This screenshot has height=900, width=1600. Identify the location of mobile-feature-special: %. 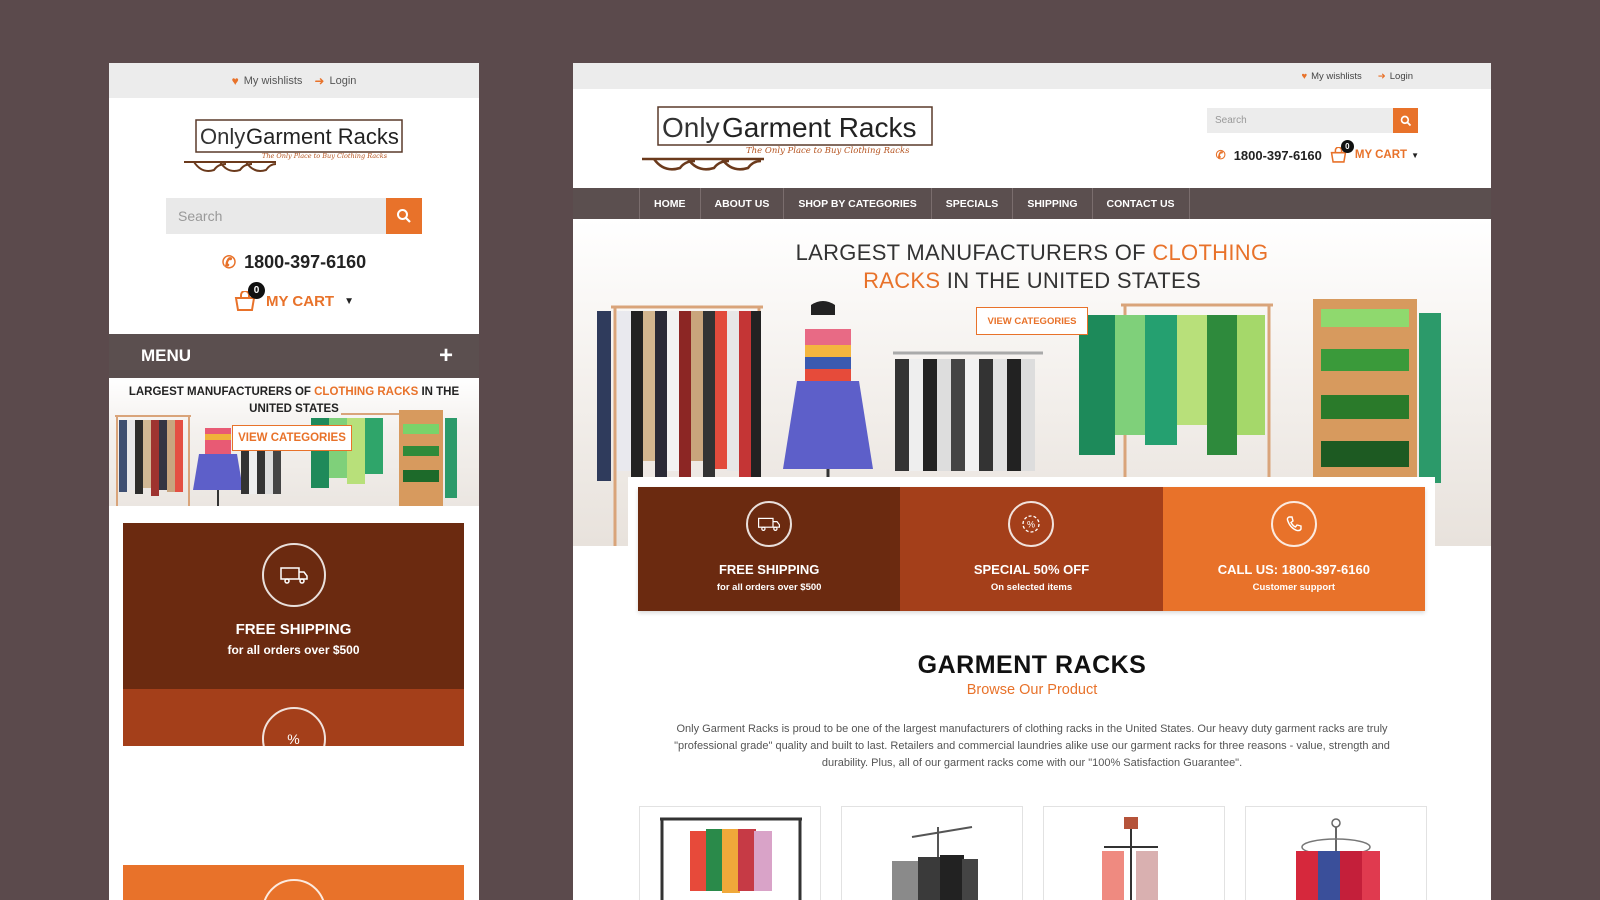
(293, 717).